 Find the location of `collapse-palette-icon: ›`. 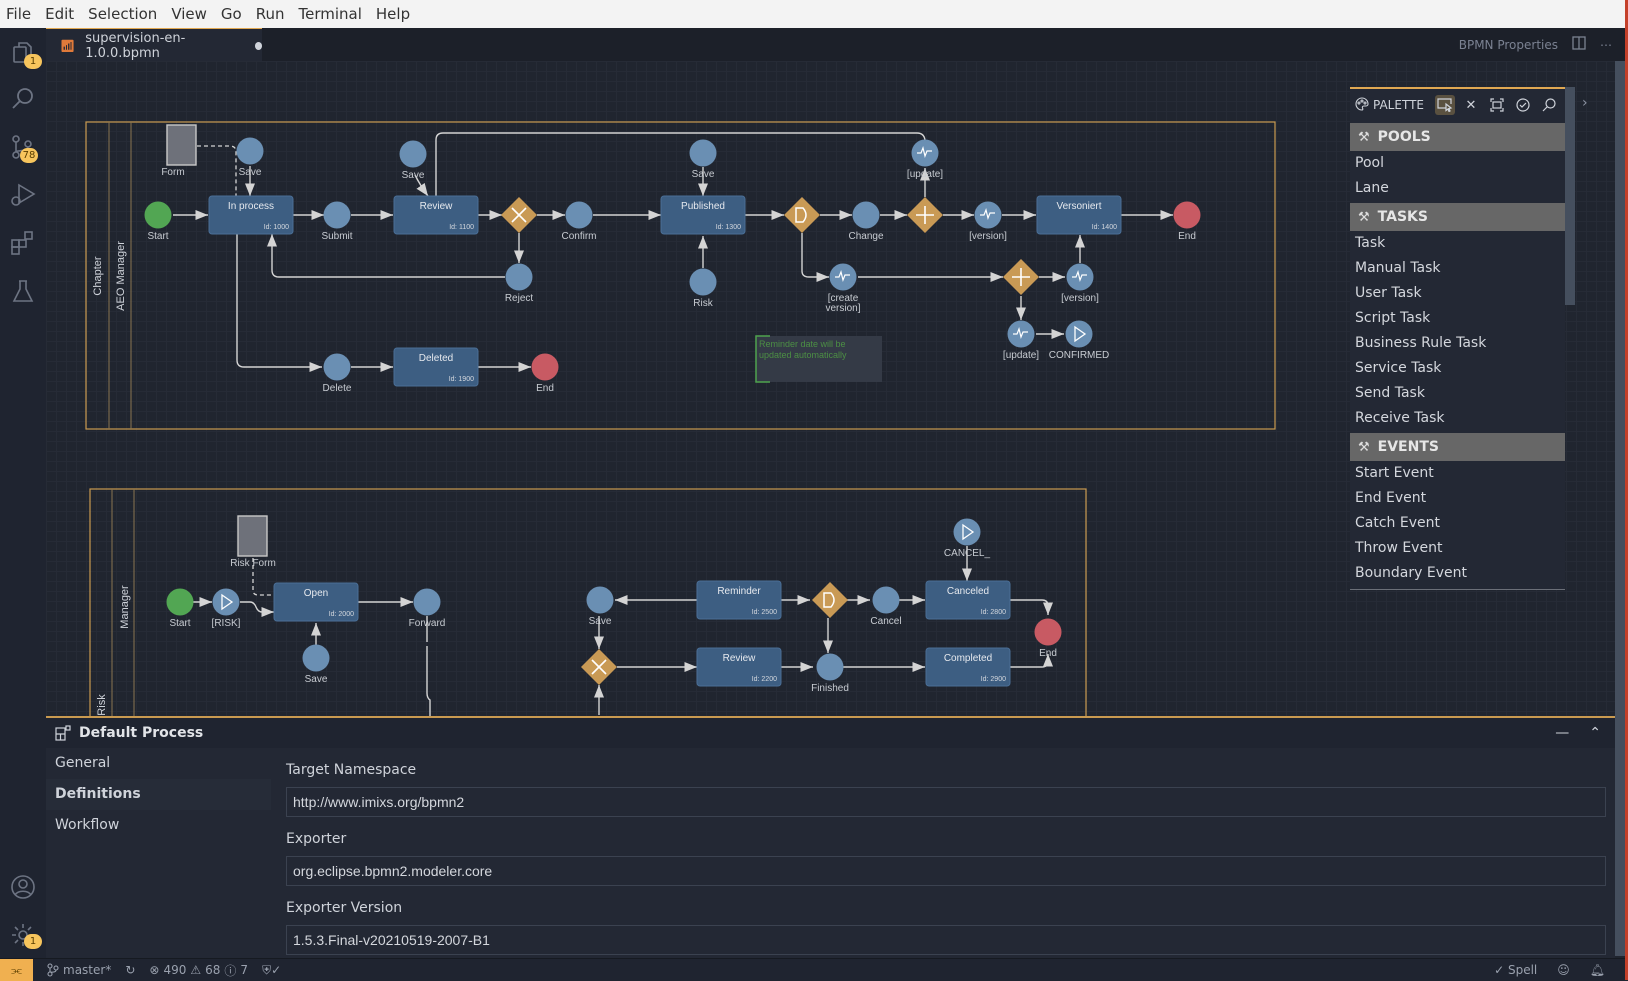

collapse-palette-icon: › is located at coordinates (1585, 103).